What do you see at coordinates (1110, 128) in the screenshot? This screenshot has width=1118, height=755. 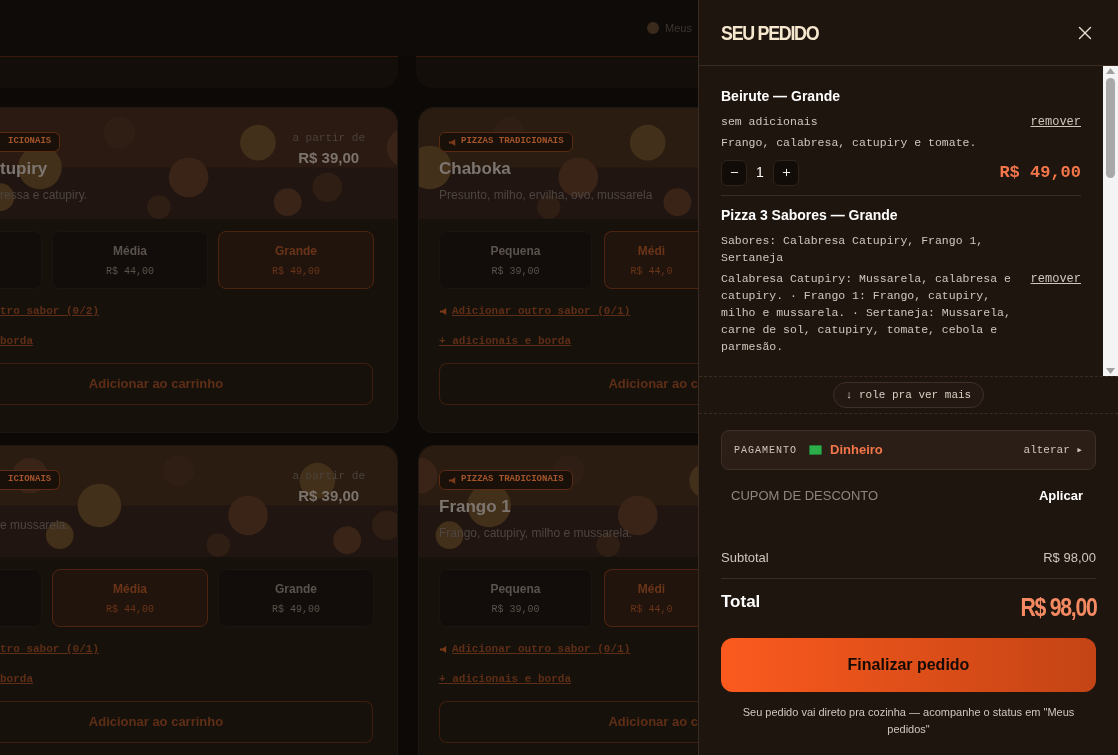 I see `scrollbar-thumb` at bounding box center [1110, 128].